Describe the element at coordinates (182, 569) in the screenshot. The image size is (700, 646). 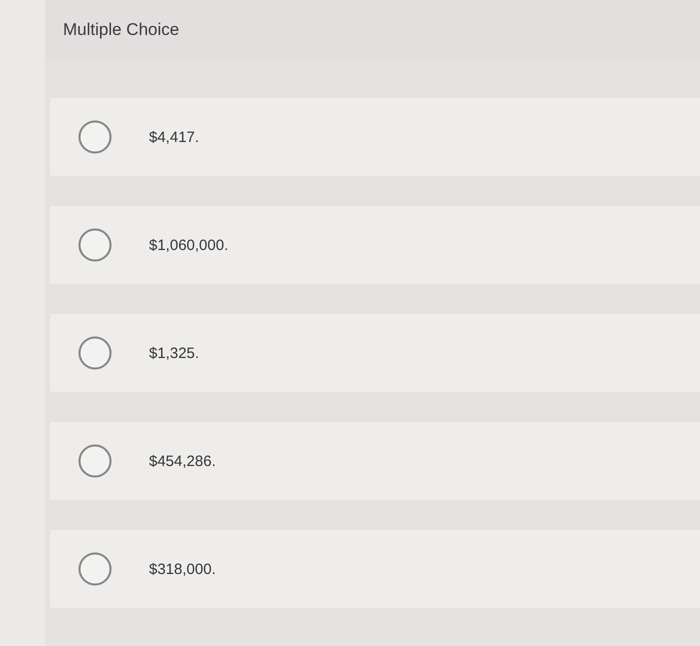
I see `option-text: $318,000.` at that location.